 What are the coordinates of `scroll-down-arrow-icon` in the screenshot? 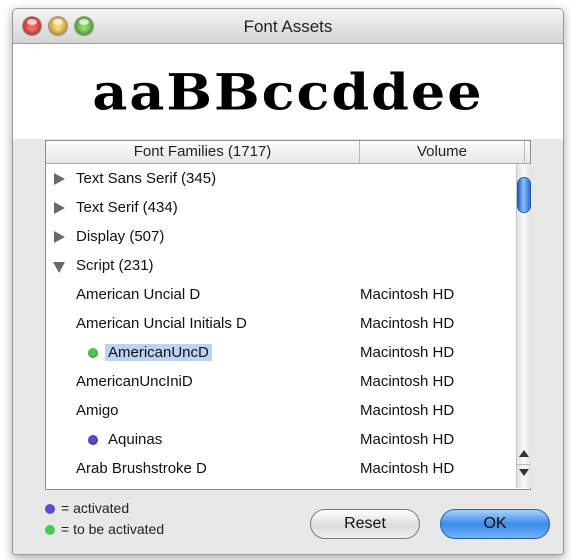 It's located at (524, 472).